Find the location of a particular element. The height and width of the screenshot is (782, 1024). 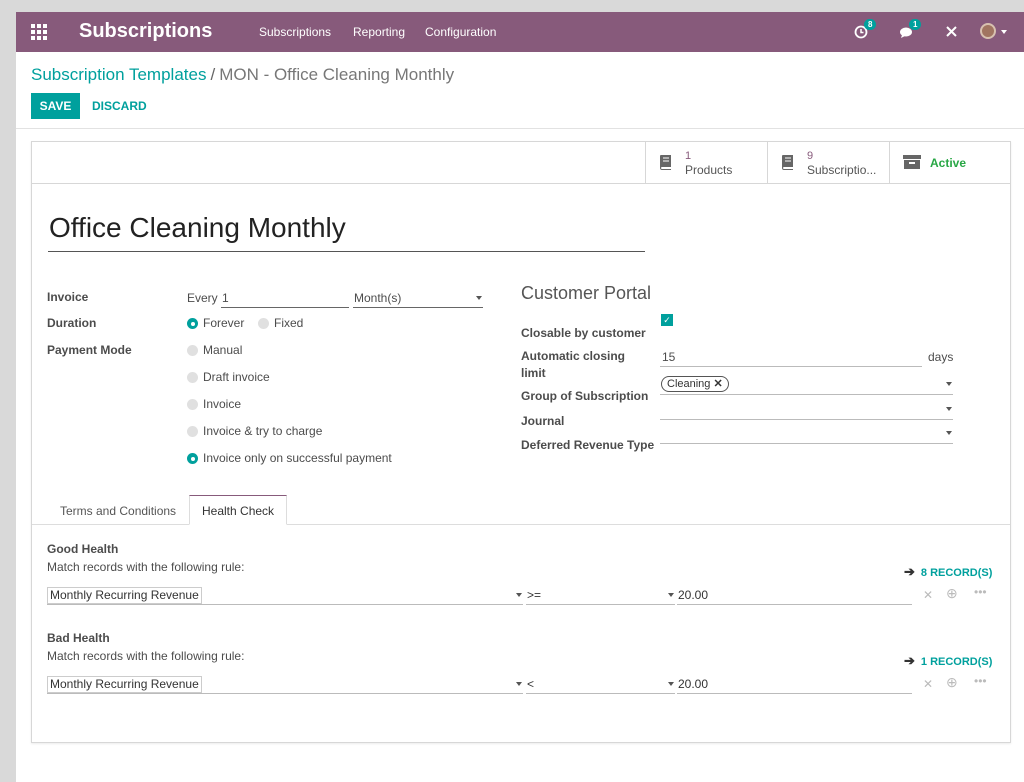

breadcrumb-parent-link: Subscription Templates is located at coordinates (118, 74).